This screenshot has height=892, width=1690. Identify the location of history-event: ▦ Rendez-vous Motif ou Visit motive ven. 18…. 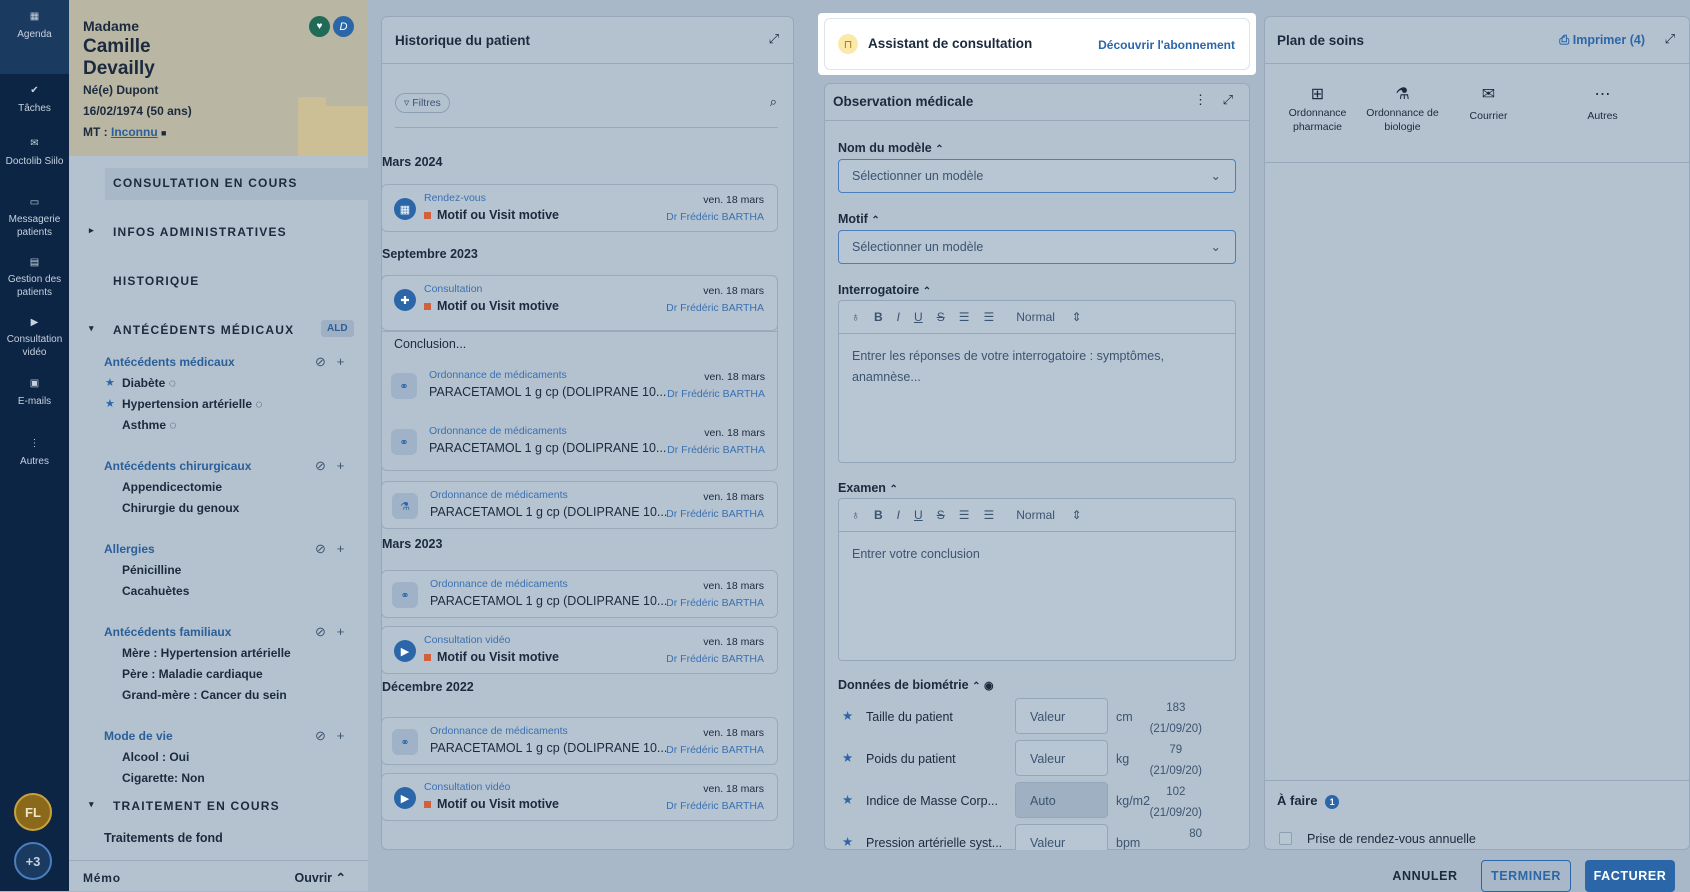
(579, 208).